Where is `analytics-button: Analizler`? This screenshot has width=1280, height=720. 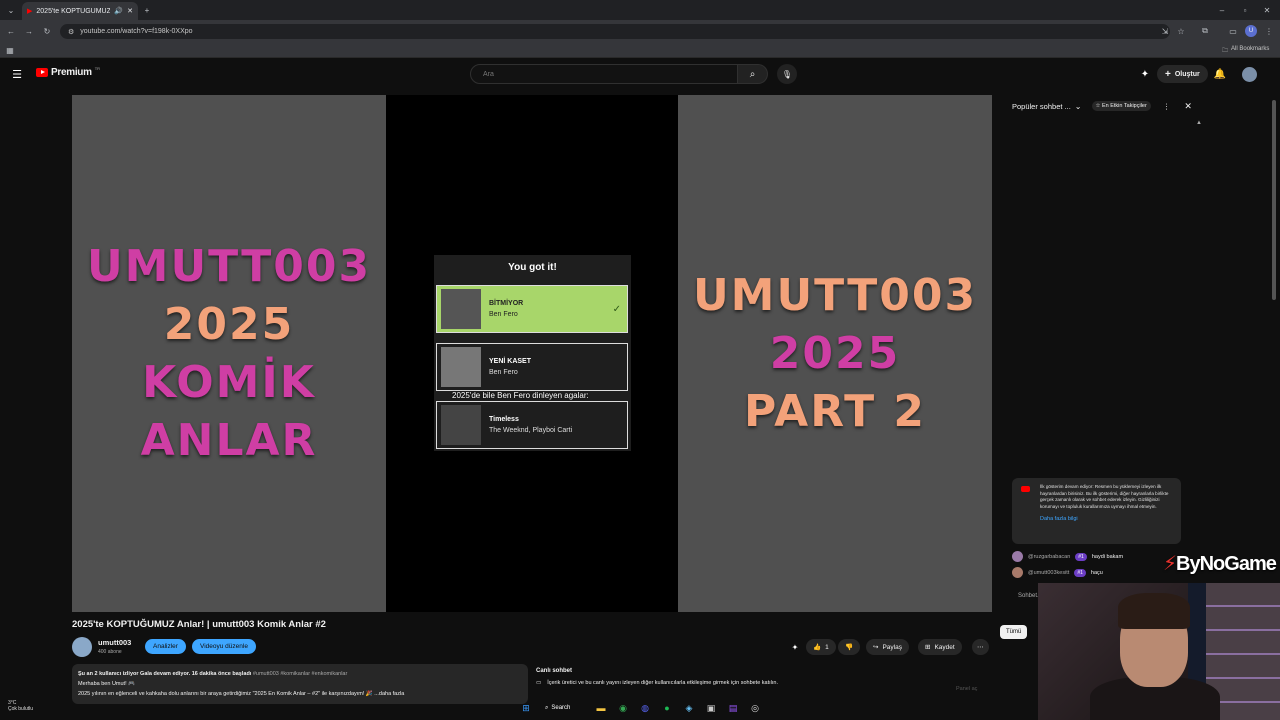 analytics-button: Analizler is located at coordinates (165, 646).